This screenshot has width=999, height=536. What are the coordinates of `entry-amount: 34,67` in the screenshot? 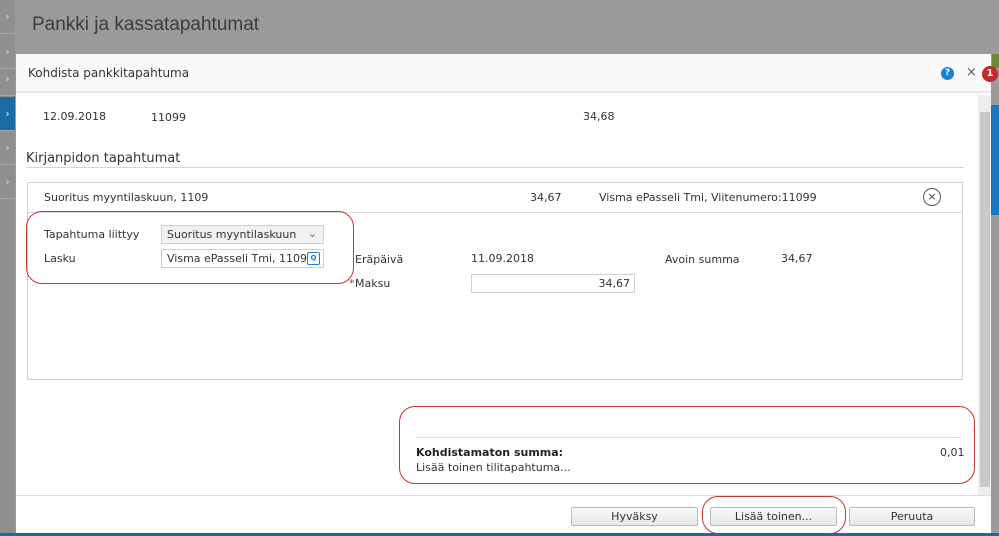 It's located at (546, 197).